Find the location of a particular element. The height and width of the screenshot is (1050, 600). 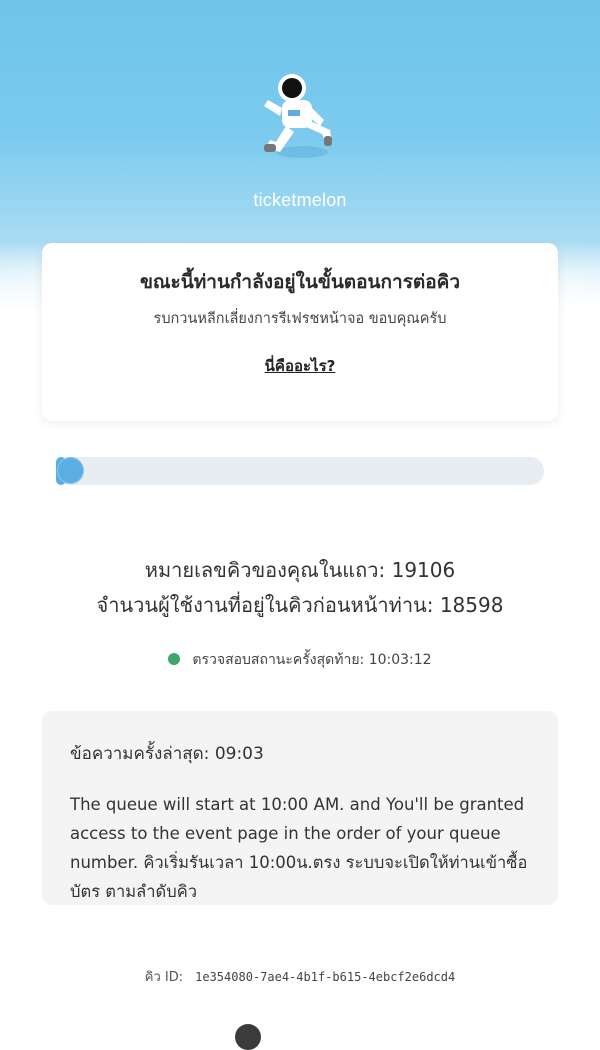

status-dot-icon is located at coordinates (174, 659).